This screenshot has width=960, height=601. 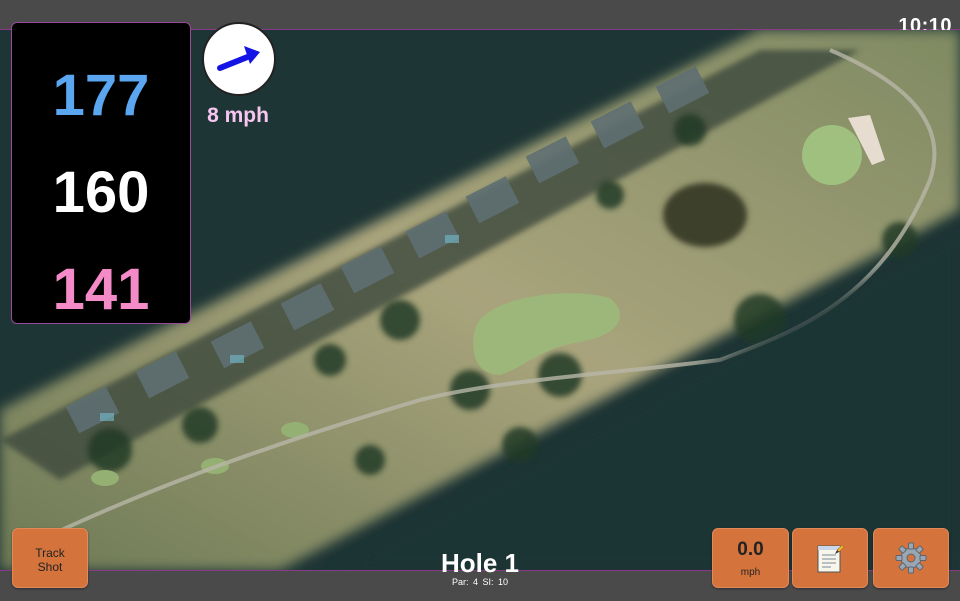 I want to click on hole-par-si: Par: 4 SI: 10, so click(x=480, y=582).